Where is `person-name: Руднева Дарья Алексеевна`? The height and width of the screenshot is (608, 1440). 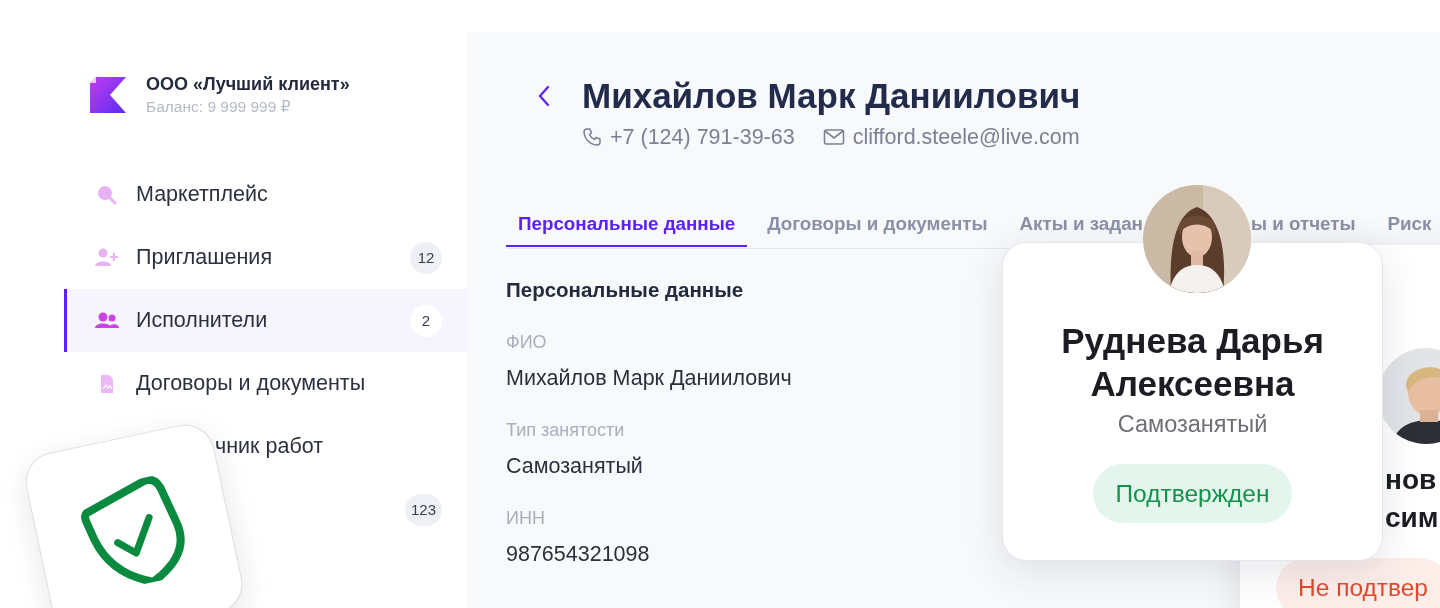
person-name: Руднева Дарья Алексеевна is located at coordinates (1192, 362).